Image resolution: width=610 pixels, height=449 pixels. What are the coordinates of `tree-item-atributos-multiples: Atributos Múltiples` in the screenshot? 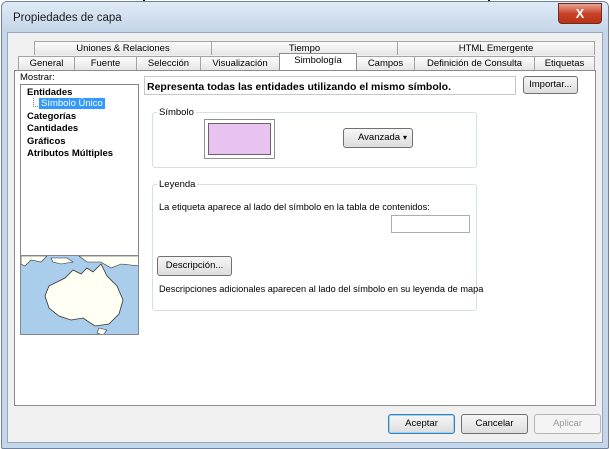 It's located at (70, 153).